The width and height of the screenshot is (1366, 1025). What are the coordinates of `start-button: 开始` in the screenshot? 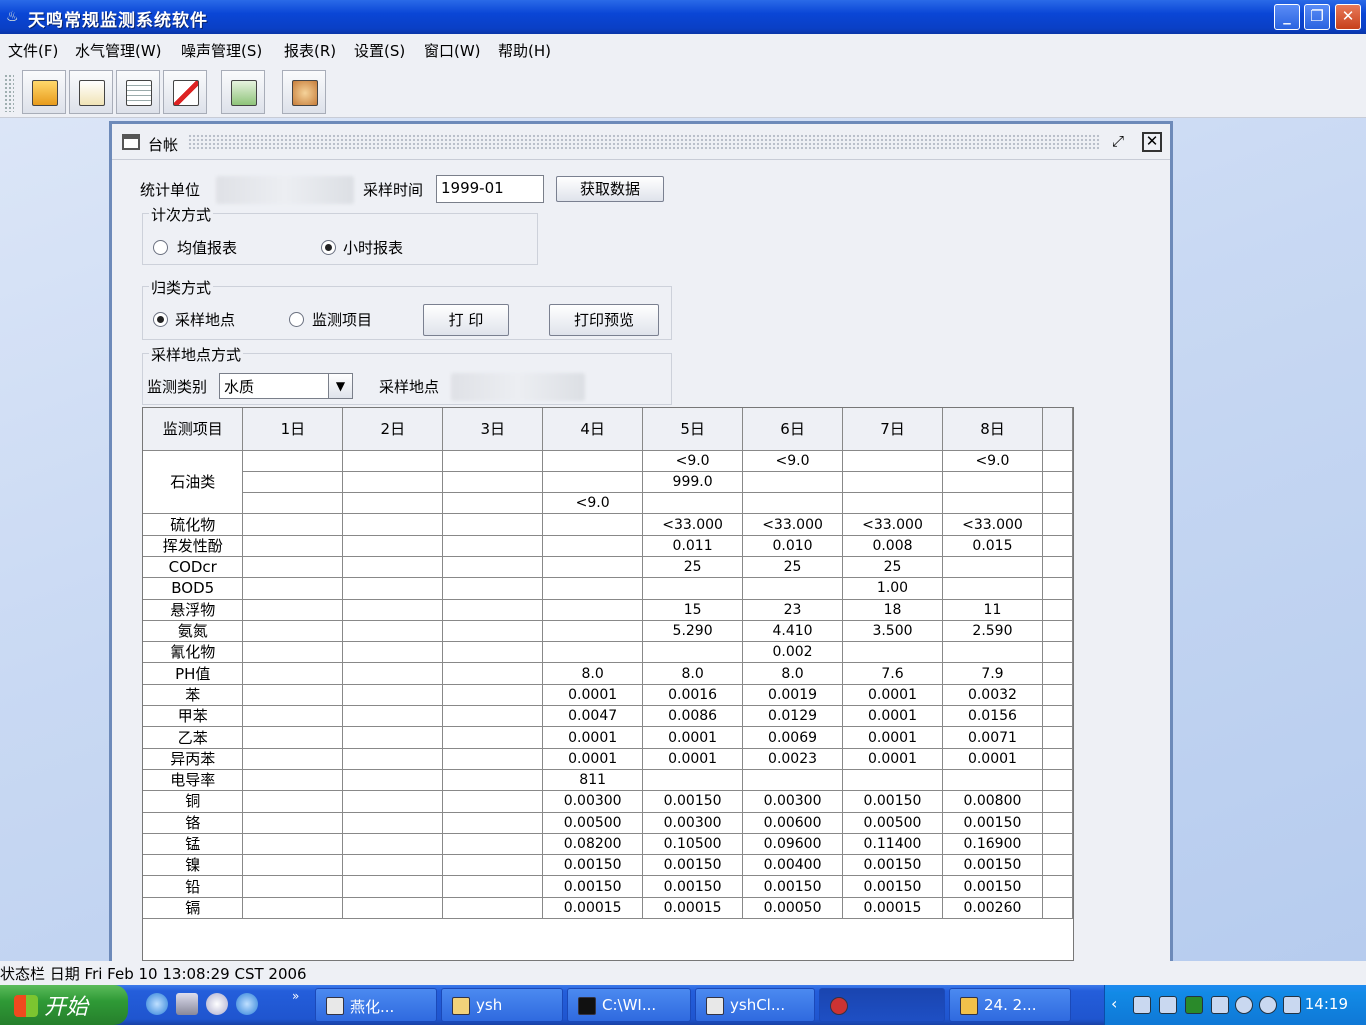 It's located at (64, 1005).